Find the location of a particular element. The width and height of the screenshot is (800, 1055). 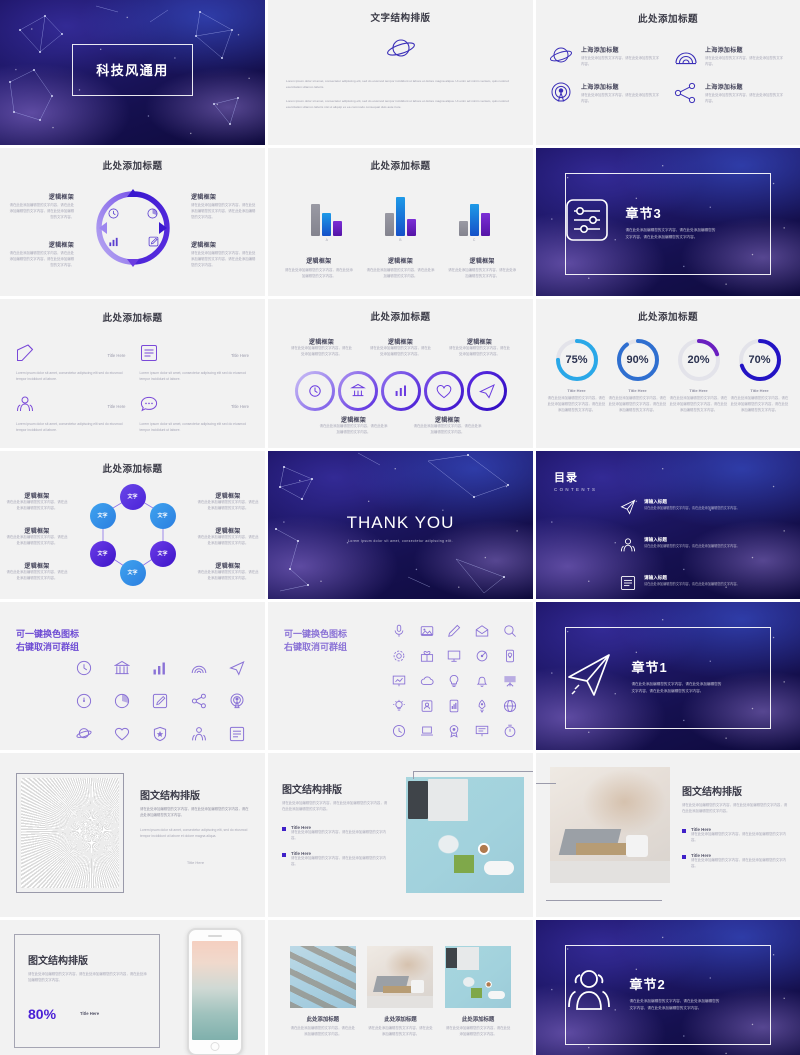

slide-icon-library-b: 可一键换色图标 右键取消可群组 is located at coordinates (400, 676).